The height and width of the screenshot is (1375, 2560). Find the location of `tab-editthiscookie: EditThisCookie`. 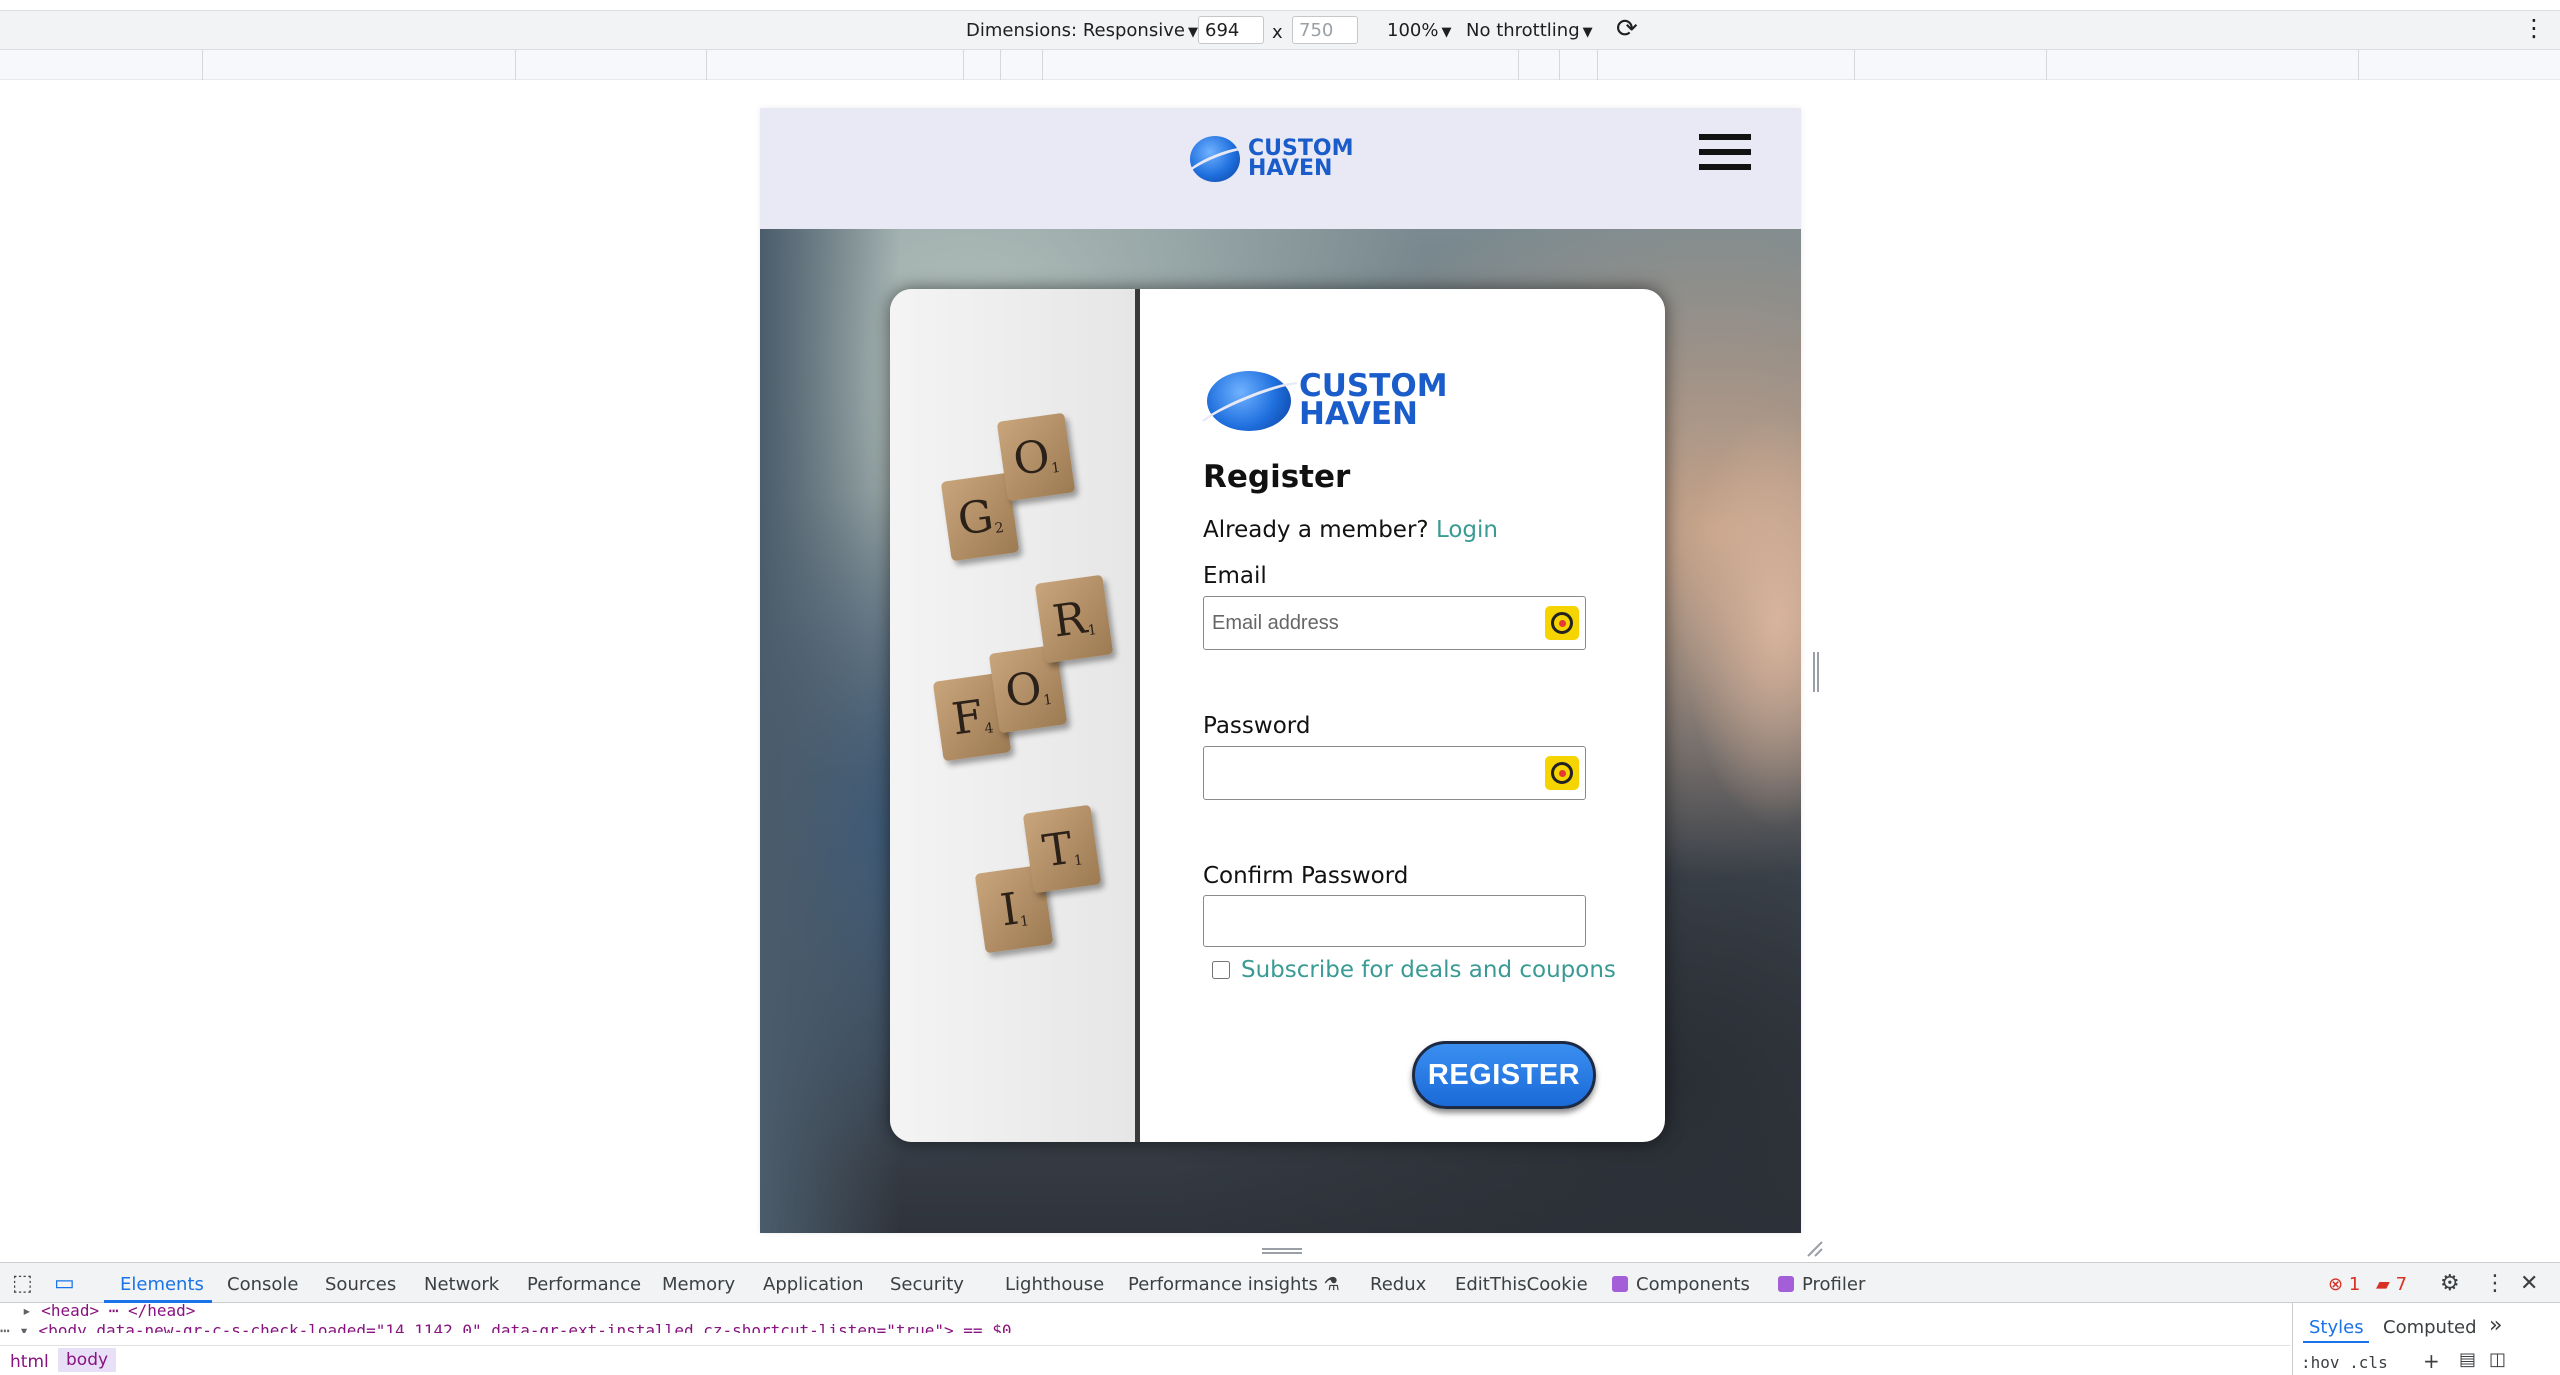

tab-editthiscookie: EditThisCookie is located at coordinates (1521, 1284).